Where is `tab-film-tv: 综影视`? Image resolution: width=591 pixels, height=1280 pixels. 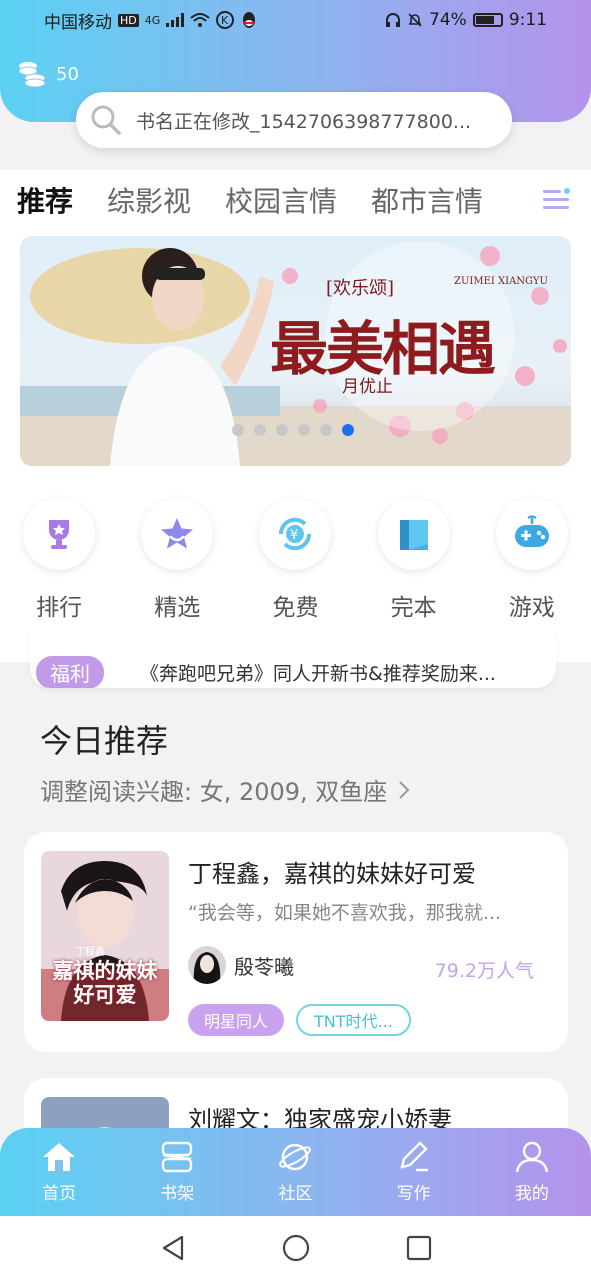
tab-film-tv: 综影视 is located at coordinates (149, 200).